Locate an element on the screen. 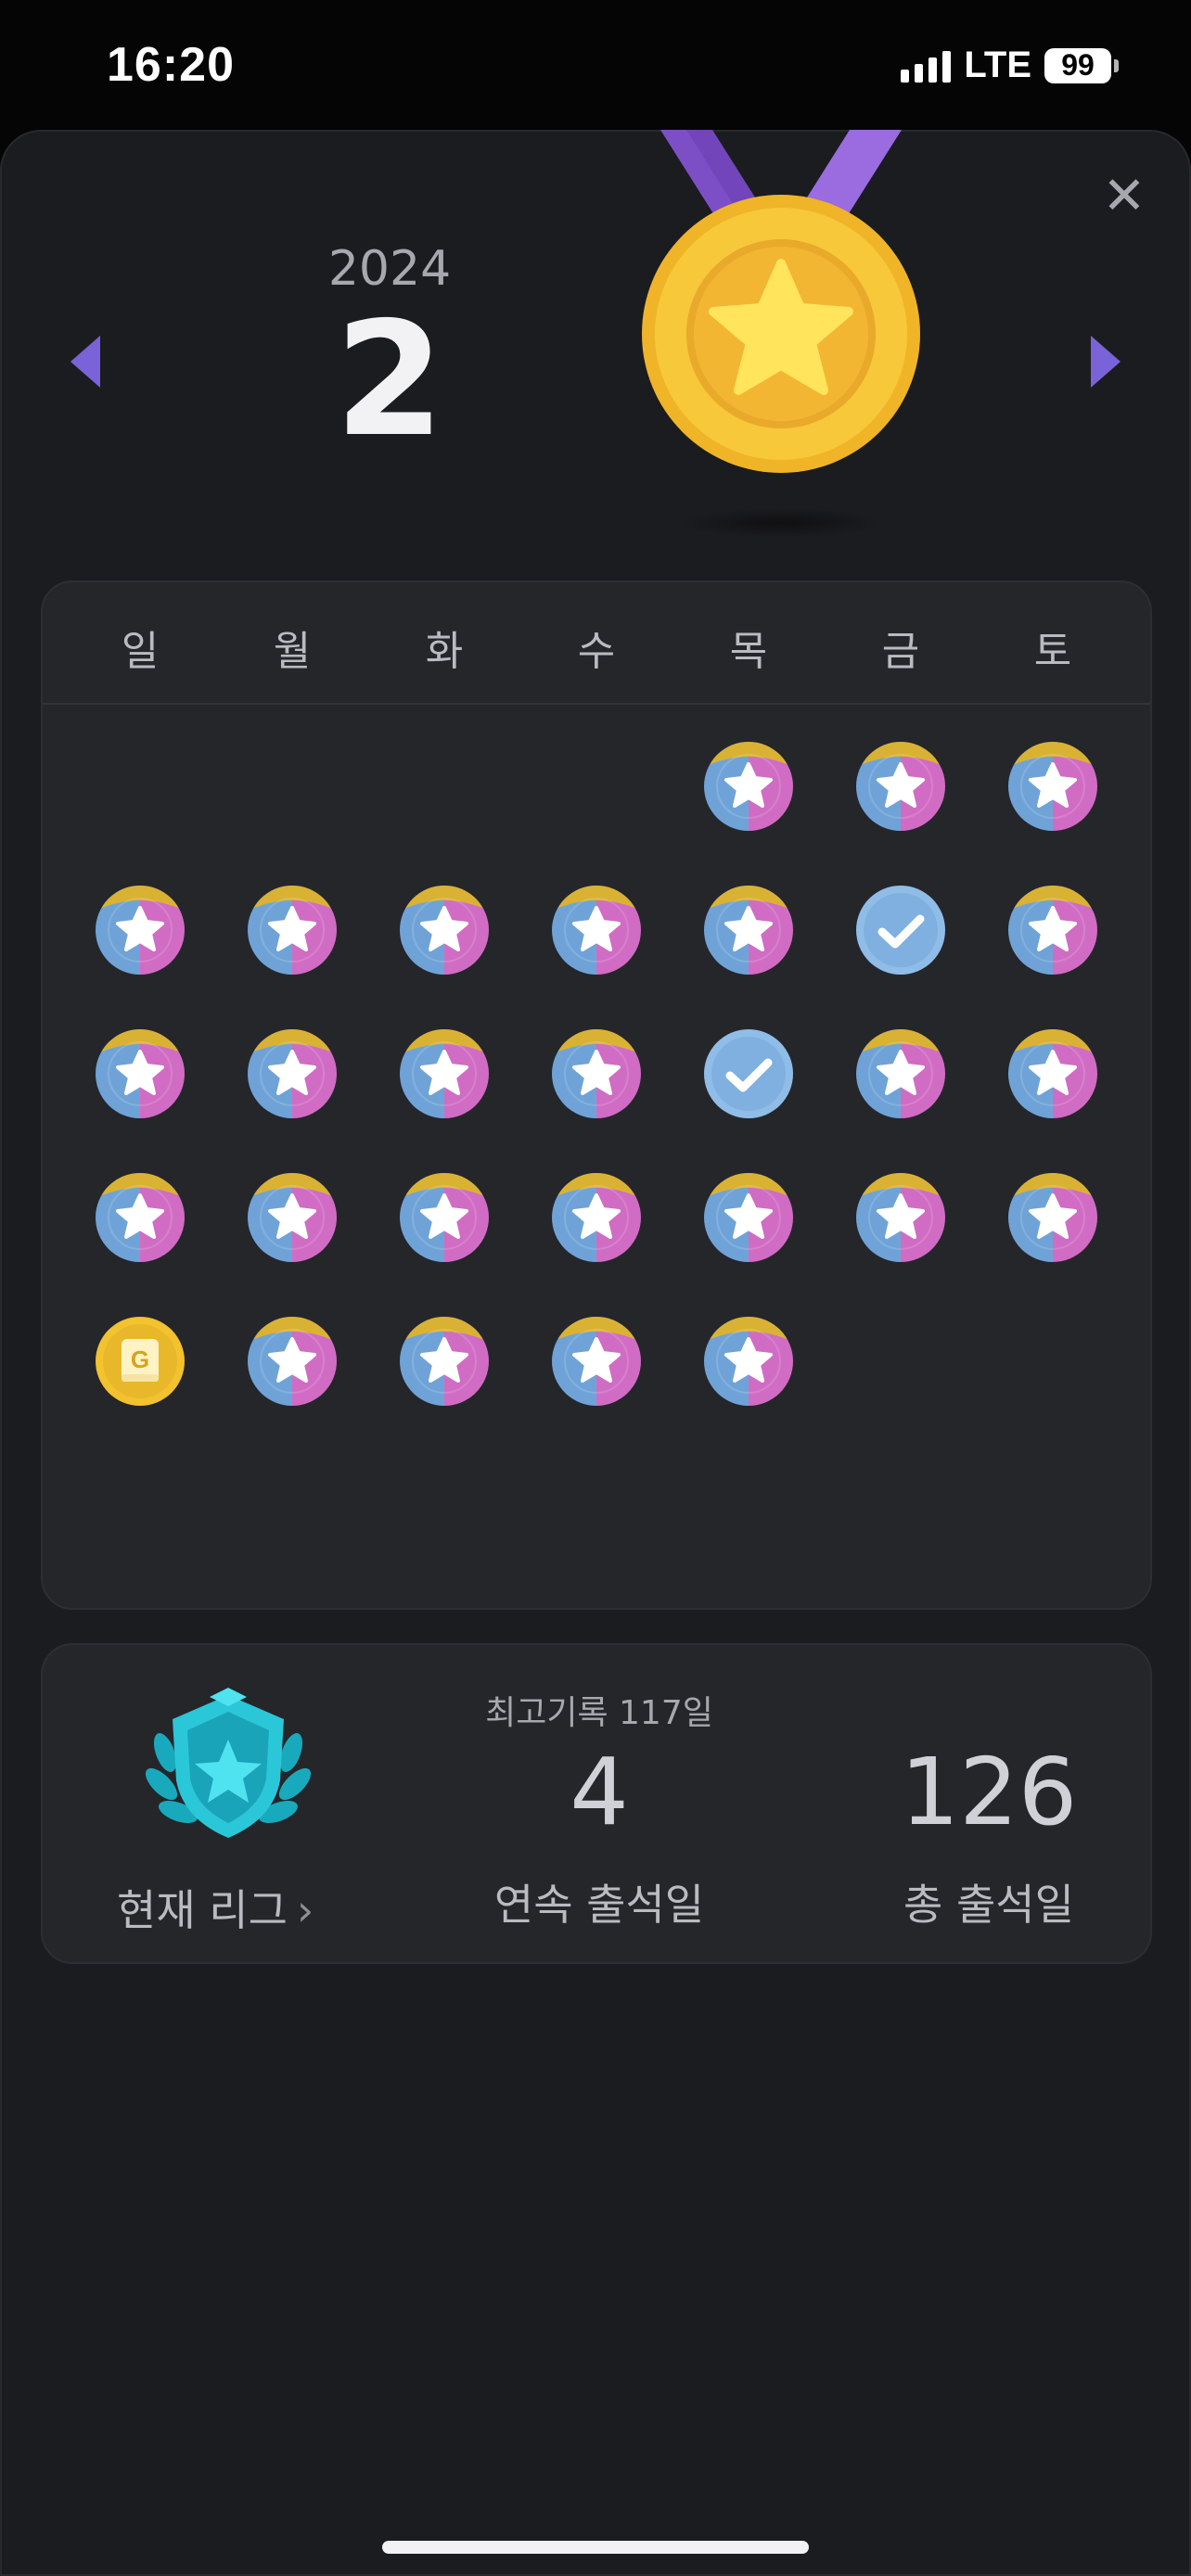 This screenshot has height=2576, width=1191. status-time: 16:20 is located at coordinates (171, 65).